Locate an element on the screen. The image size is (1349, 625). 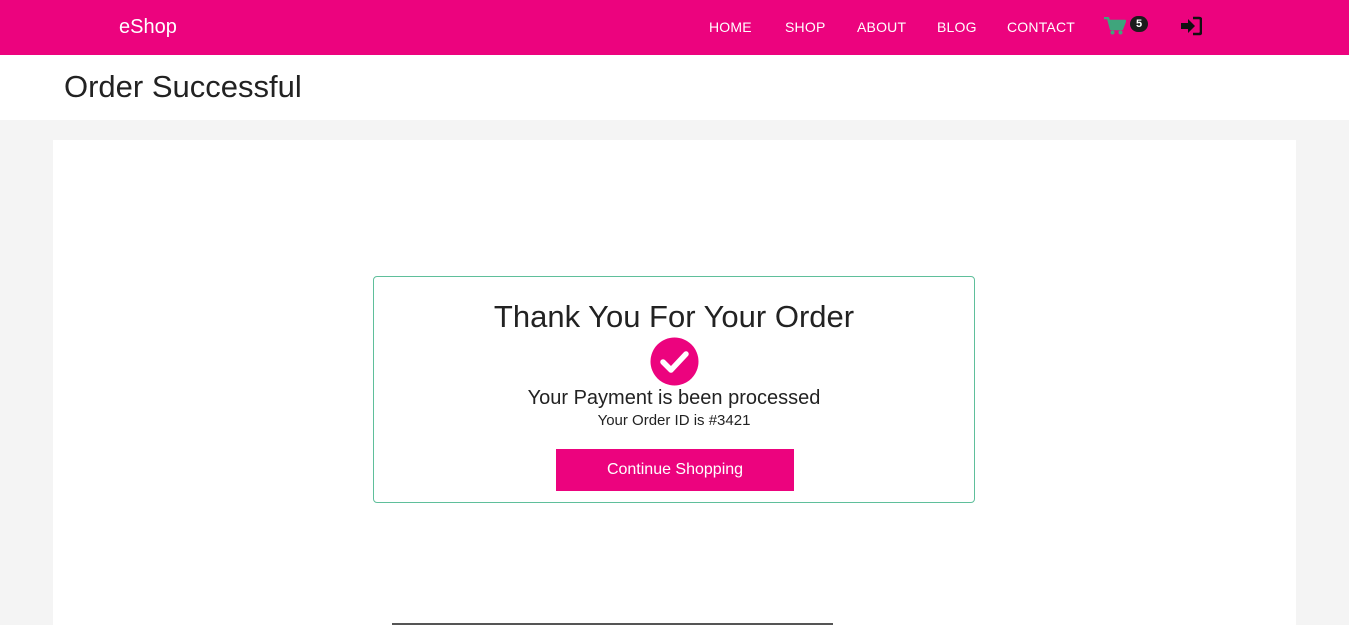
nav-shop: SHOP is located at coordinates (805, 27).